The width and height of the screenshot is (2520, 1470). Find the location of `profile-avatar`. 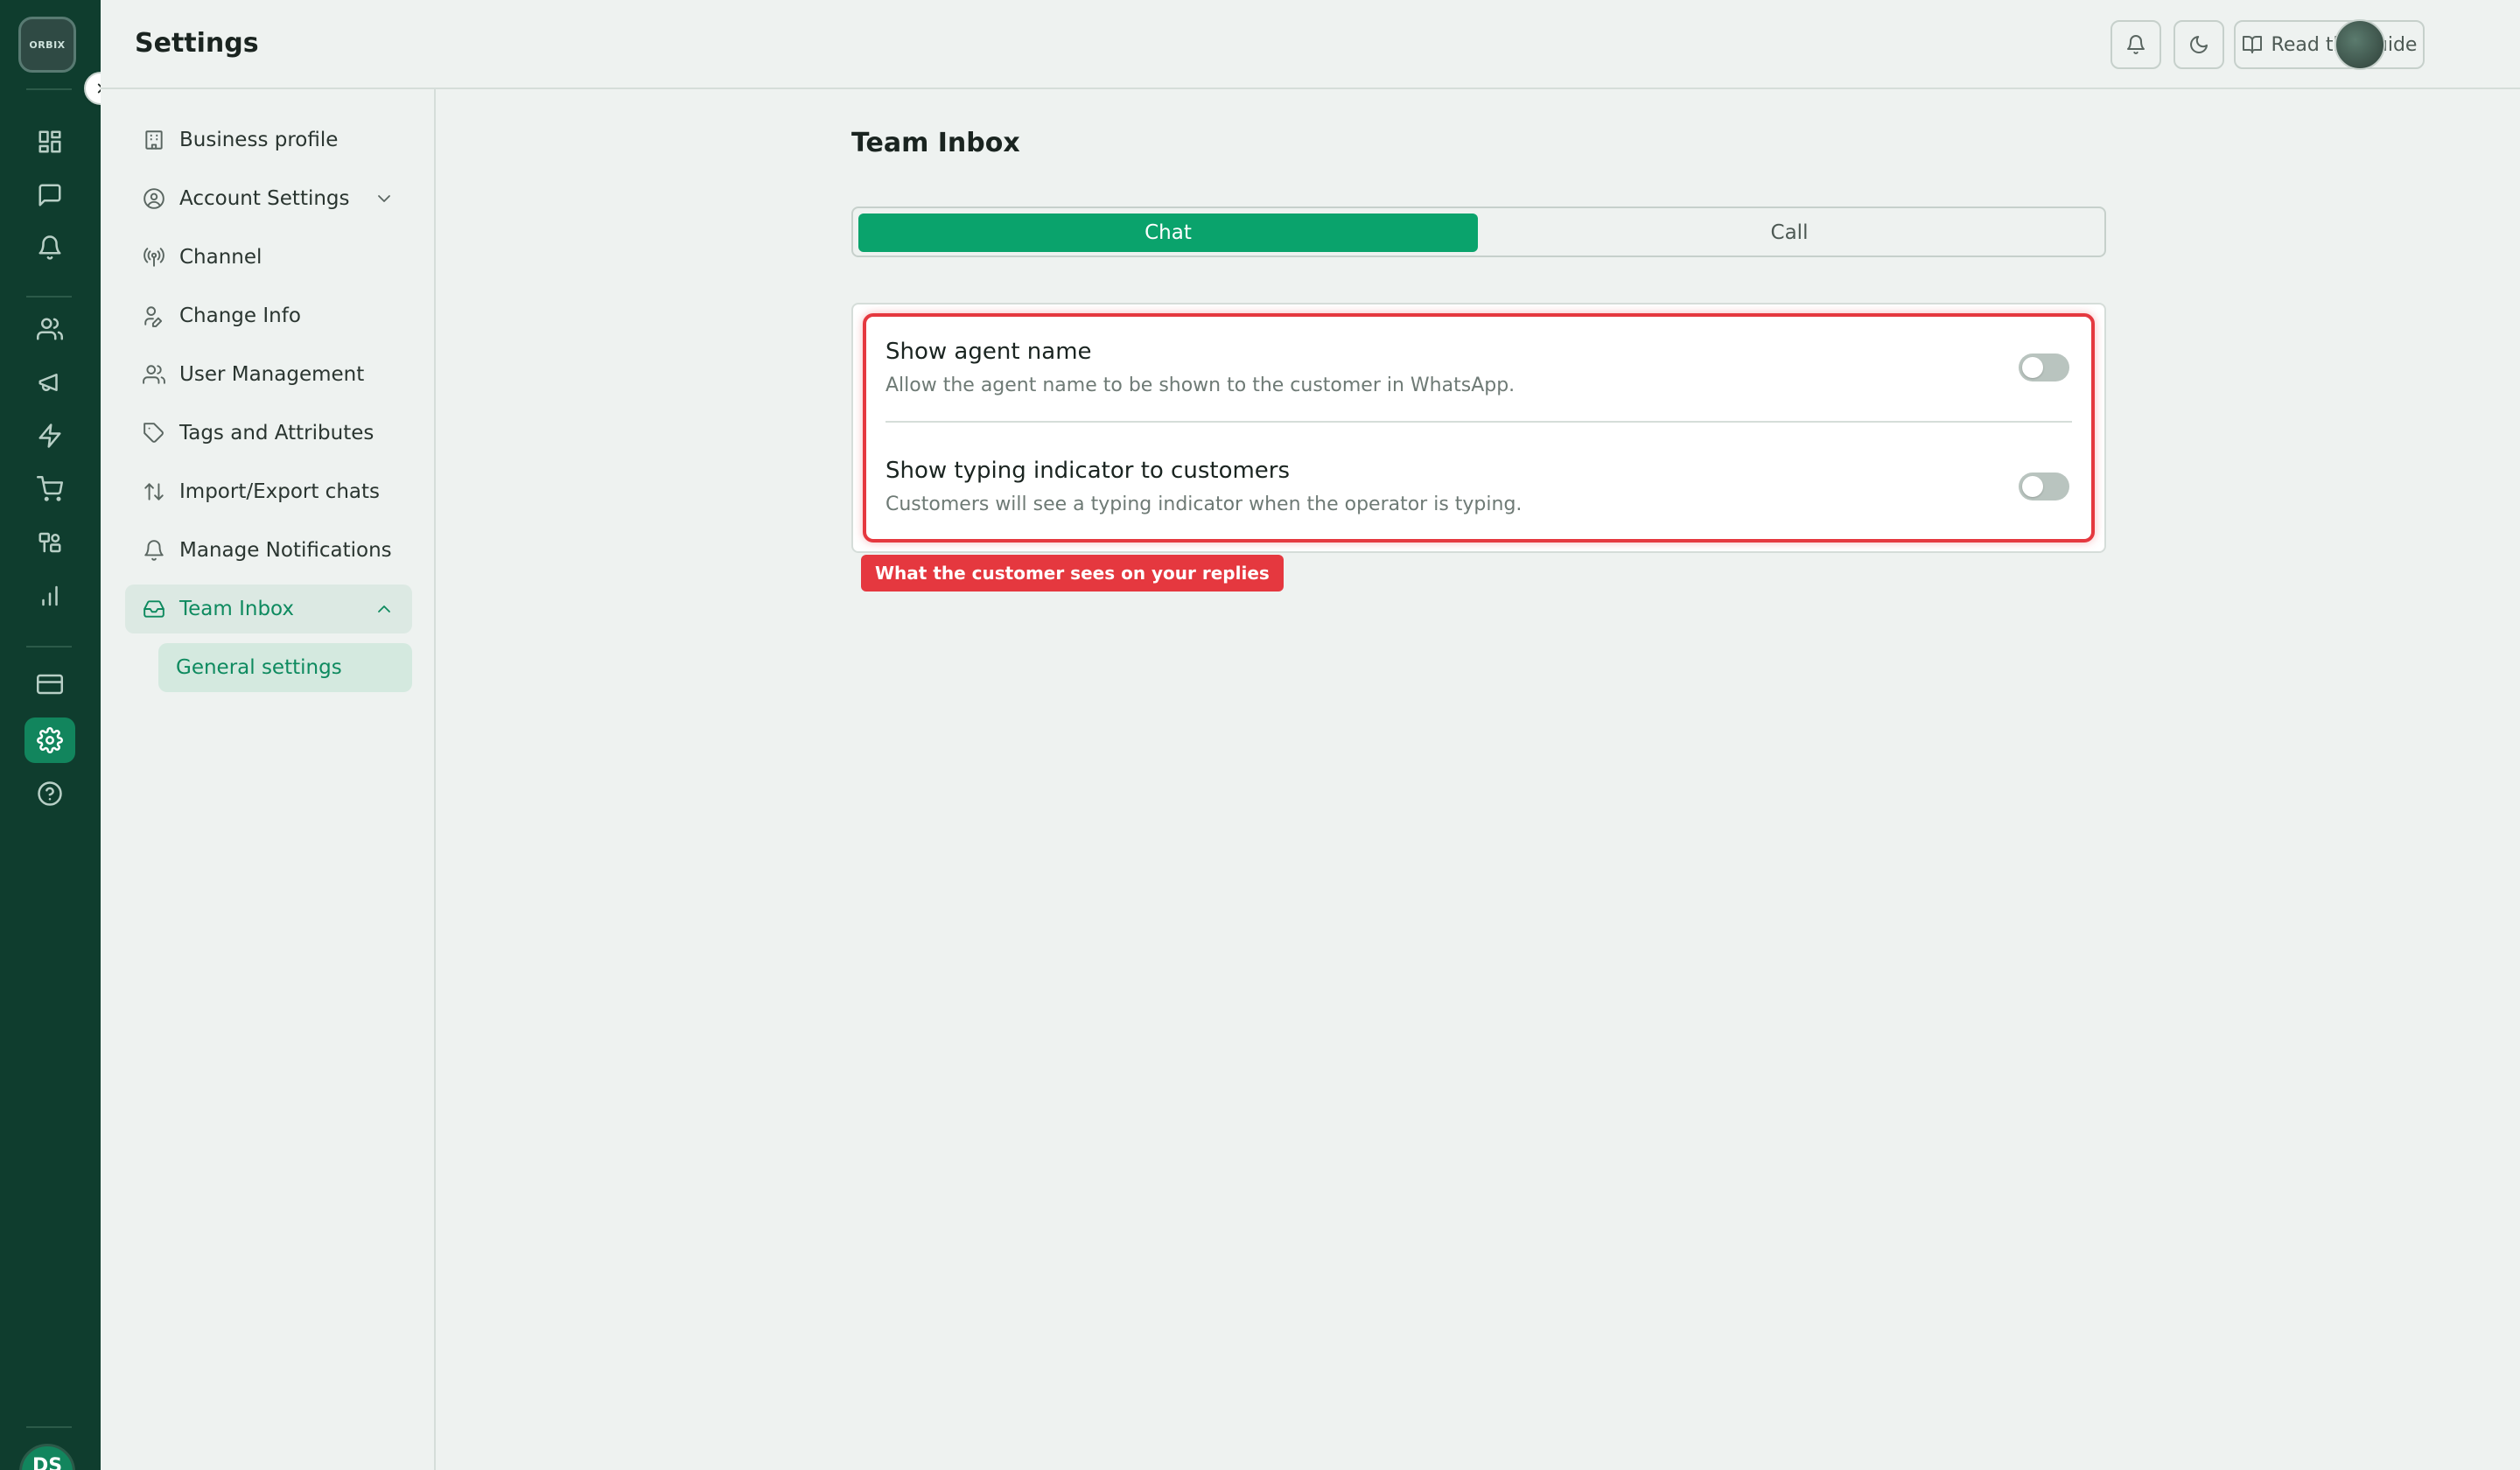

profile-avatar is located at coordinates (2359, 44).